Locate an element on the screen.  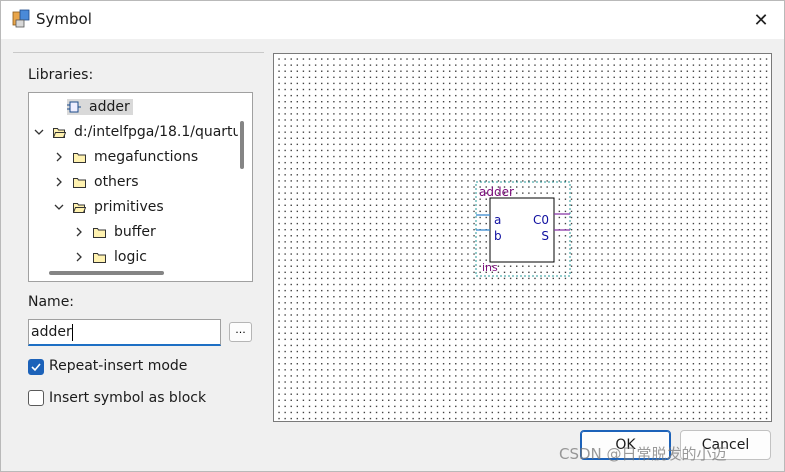
check-icon is located at coordinates (36, 367).